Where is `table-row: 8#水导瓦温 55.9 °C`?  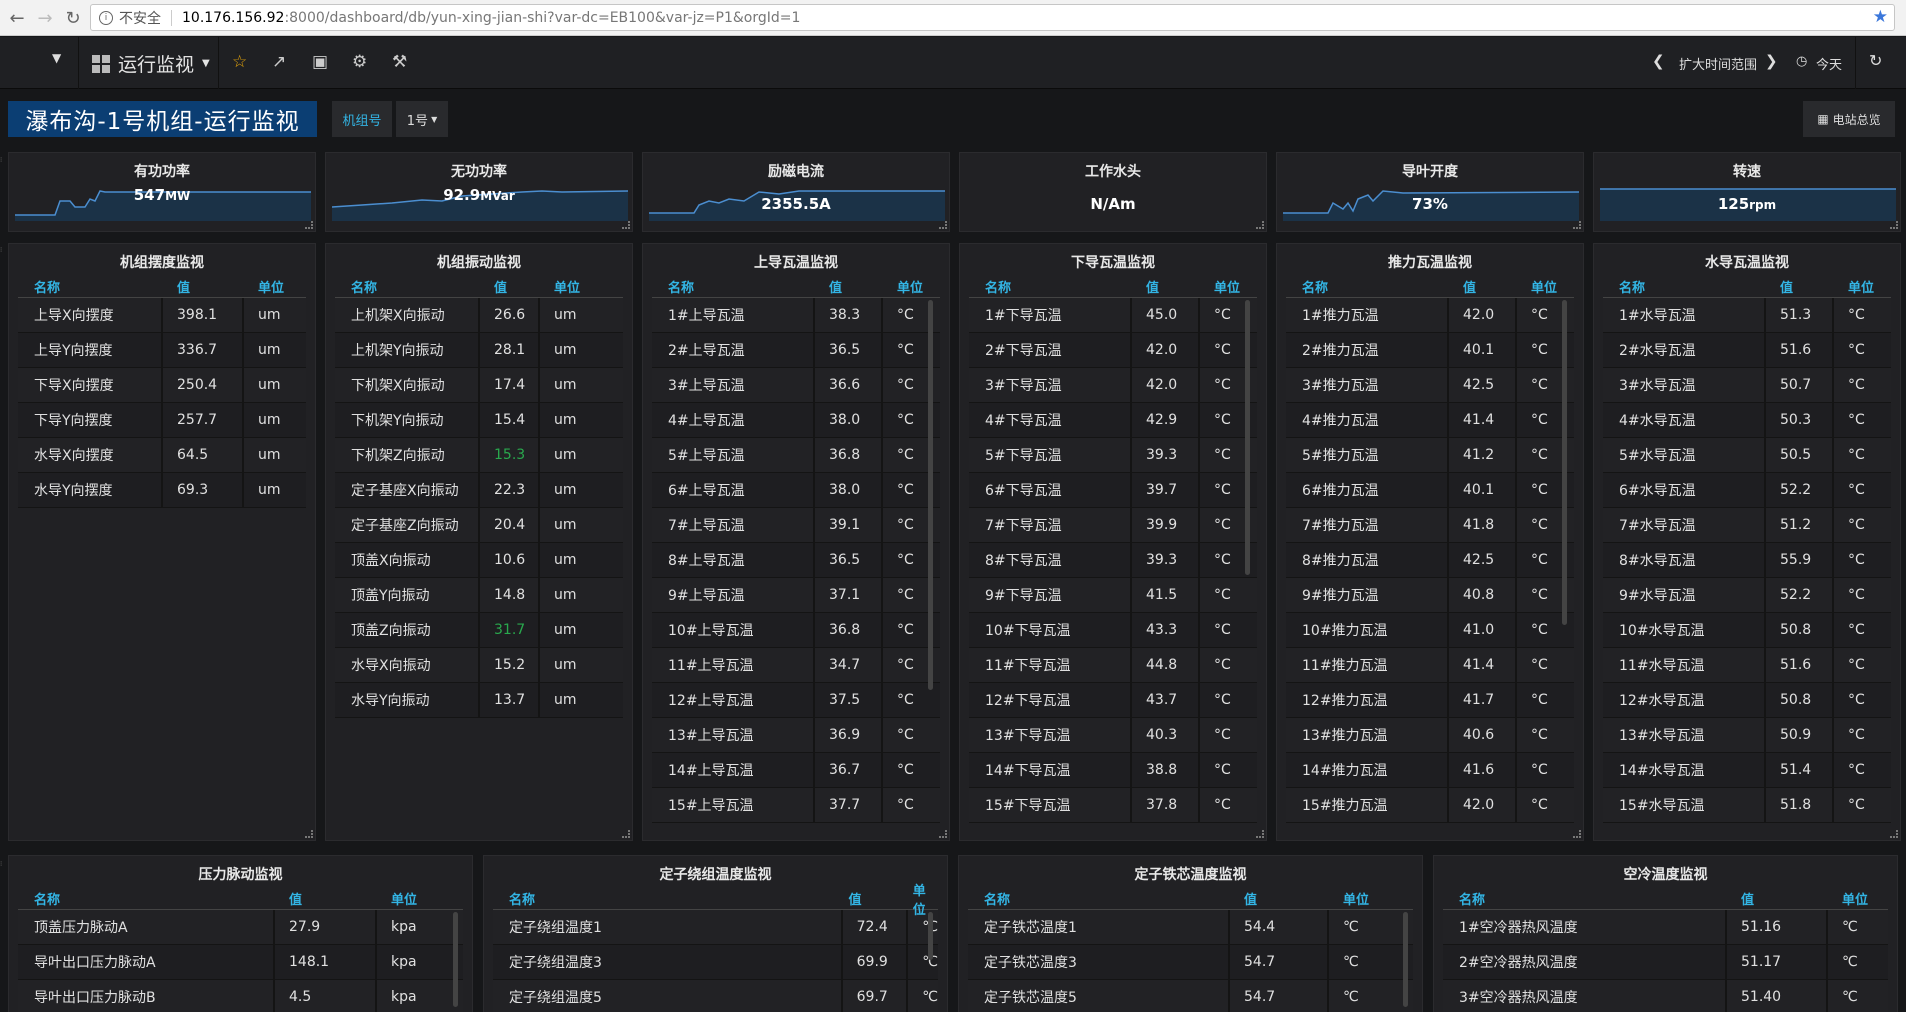
table-row: 8#水导瓦温 55.9 °C is located at coordinates (1747, 560).